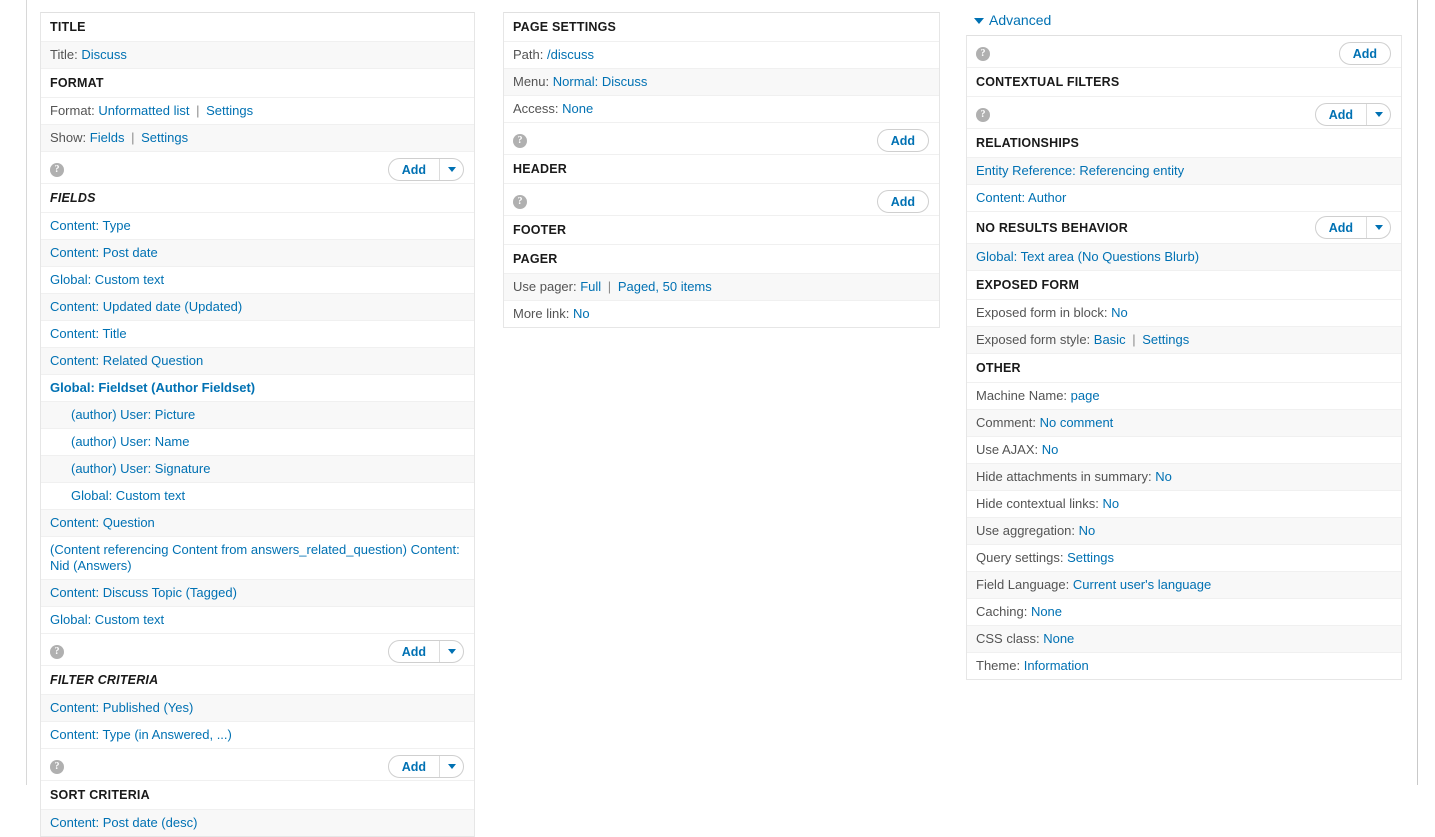 The image size is (1435, 837). I want to click on field-item-label: Content: Question, so click(102, 522).